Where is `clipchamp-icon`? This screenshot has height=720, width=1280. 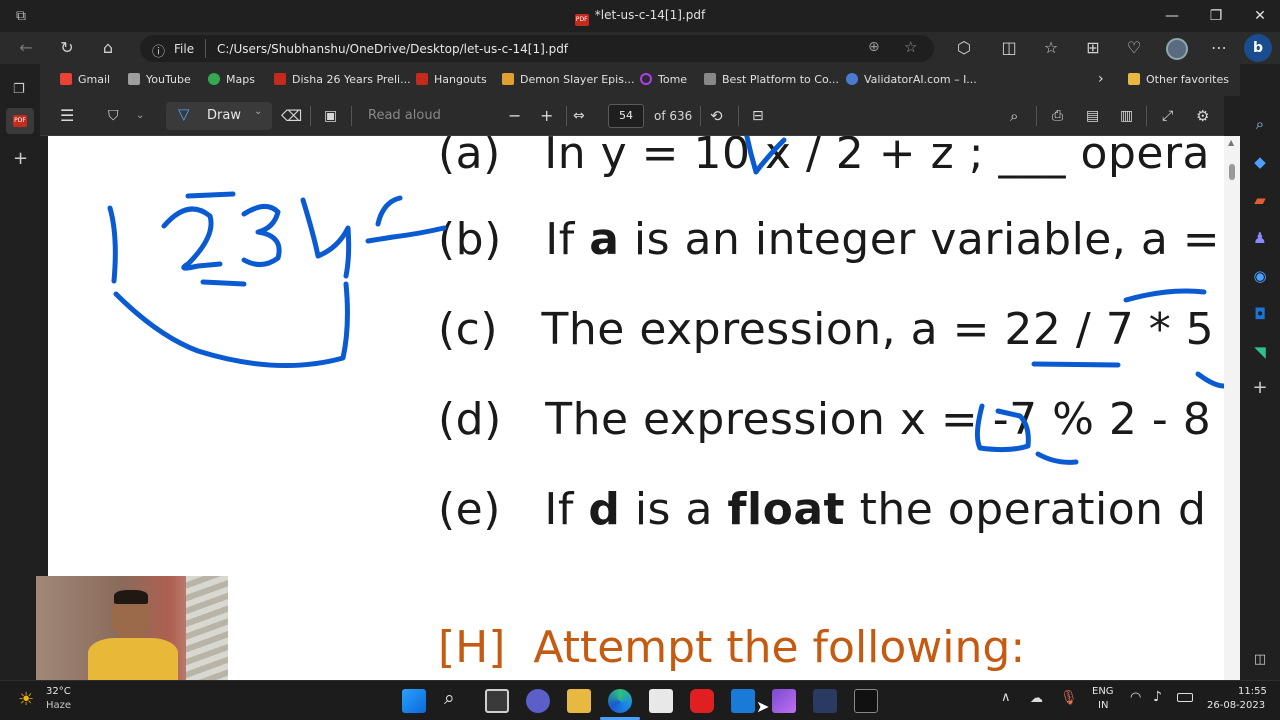 clipchamp-icon is located at coordinates (784, 701).